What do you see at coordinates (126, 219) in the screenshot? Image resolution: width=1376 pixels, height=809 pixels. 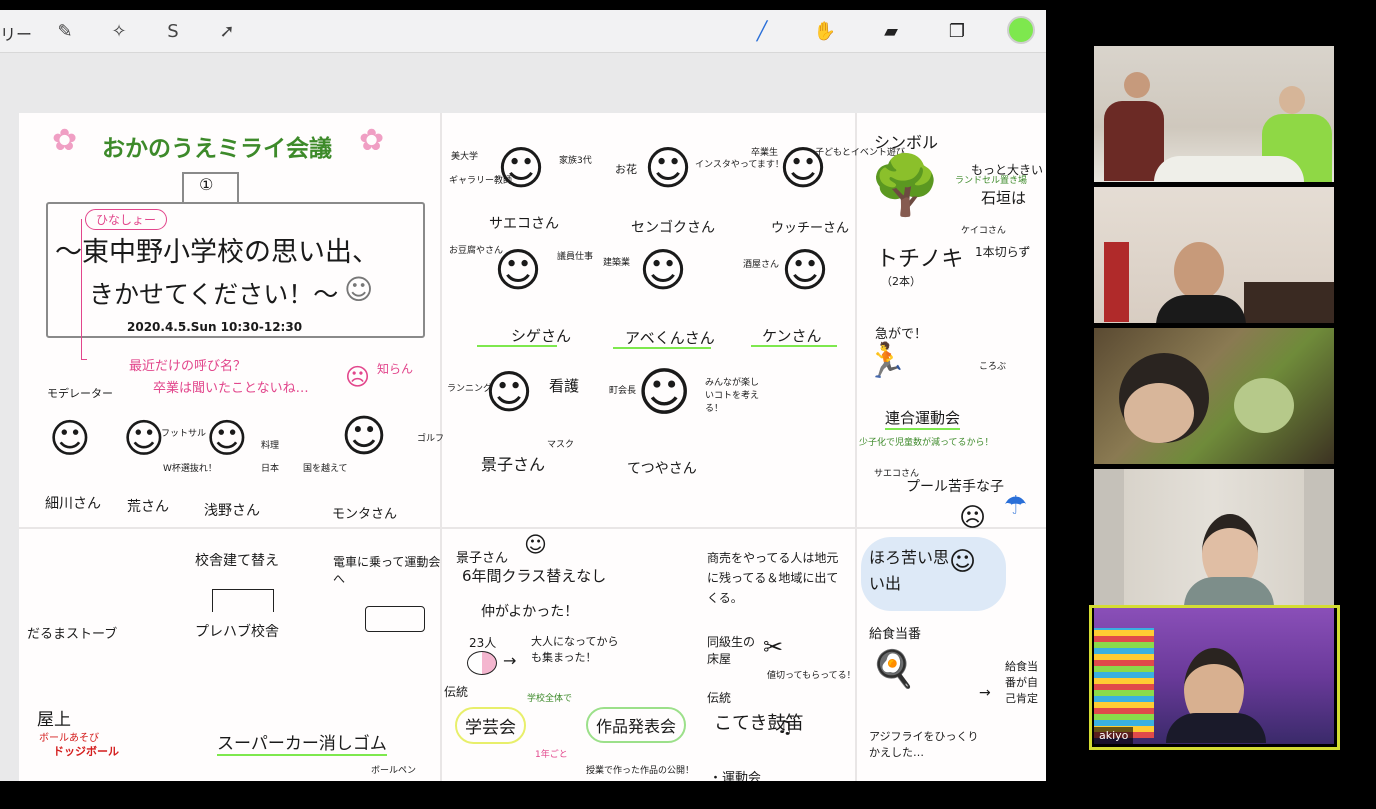 I see `sign-label: ひなしょー` at bounding box center [126, 219].